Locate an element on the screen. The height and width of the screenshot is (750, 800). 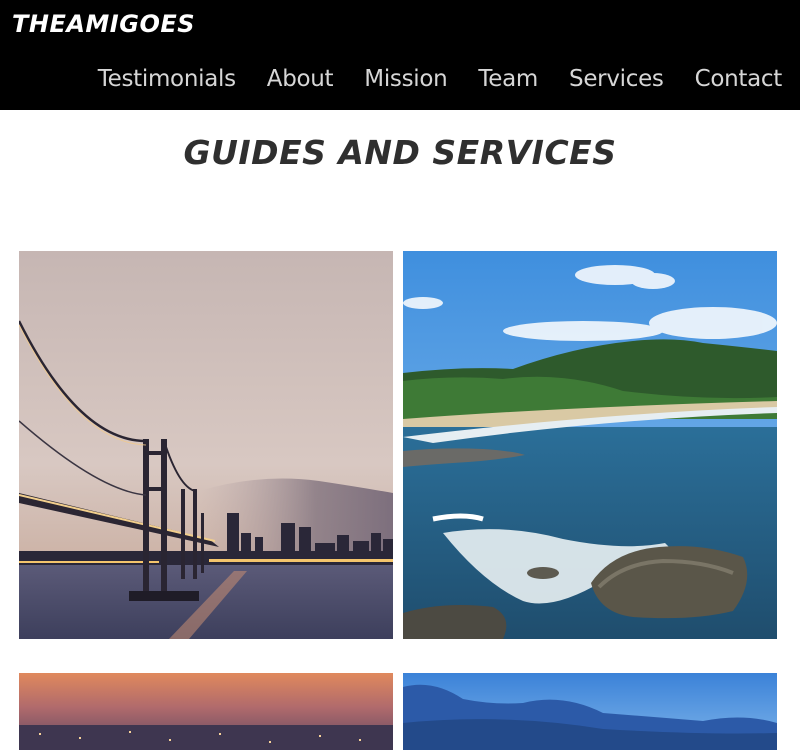
brand-logo: TheAmigoes is located at coordinates (103, 24).